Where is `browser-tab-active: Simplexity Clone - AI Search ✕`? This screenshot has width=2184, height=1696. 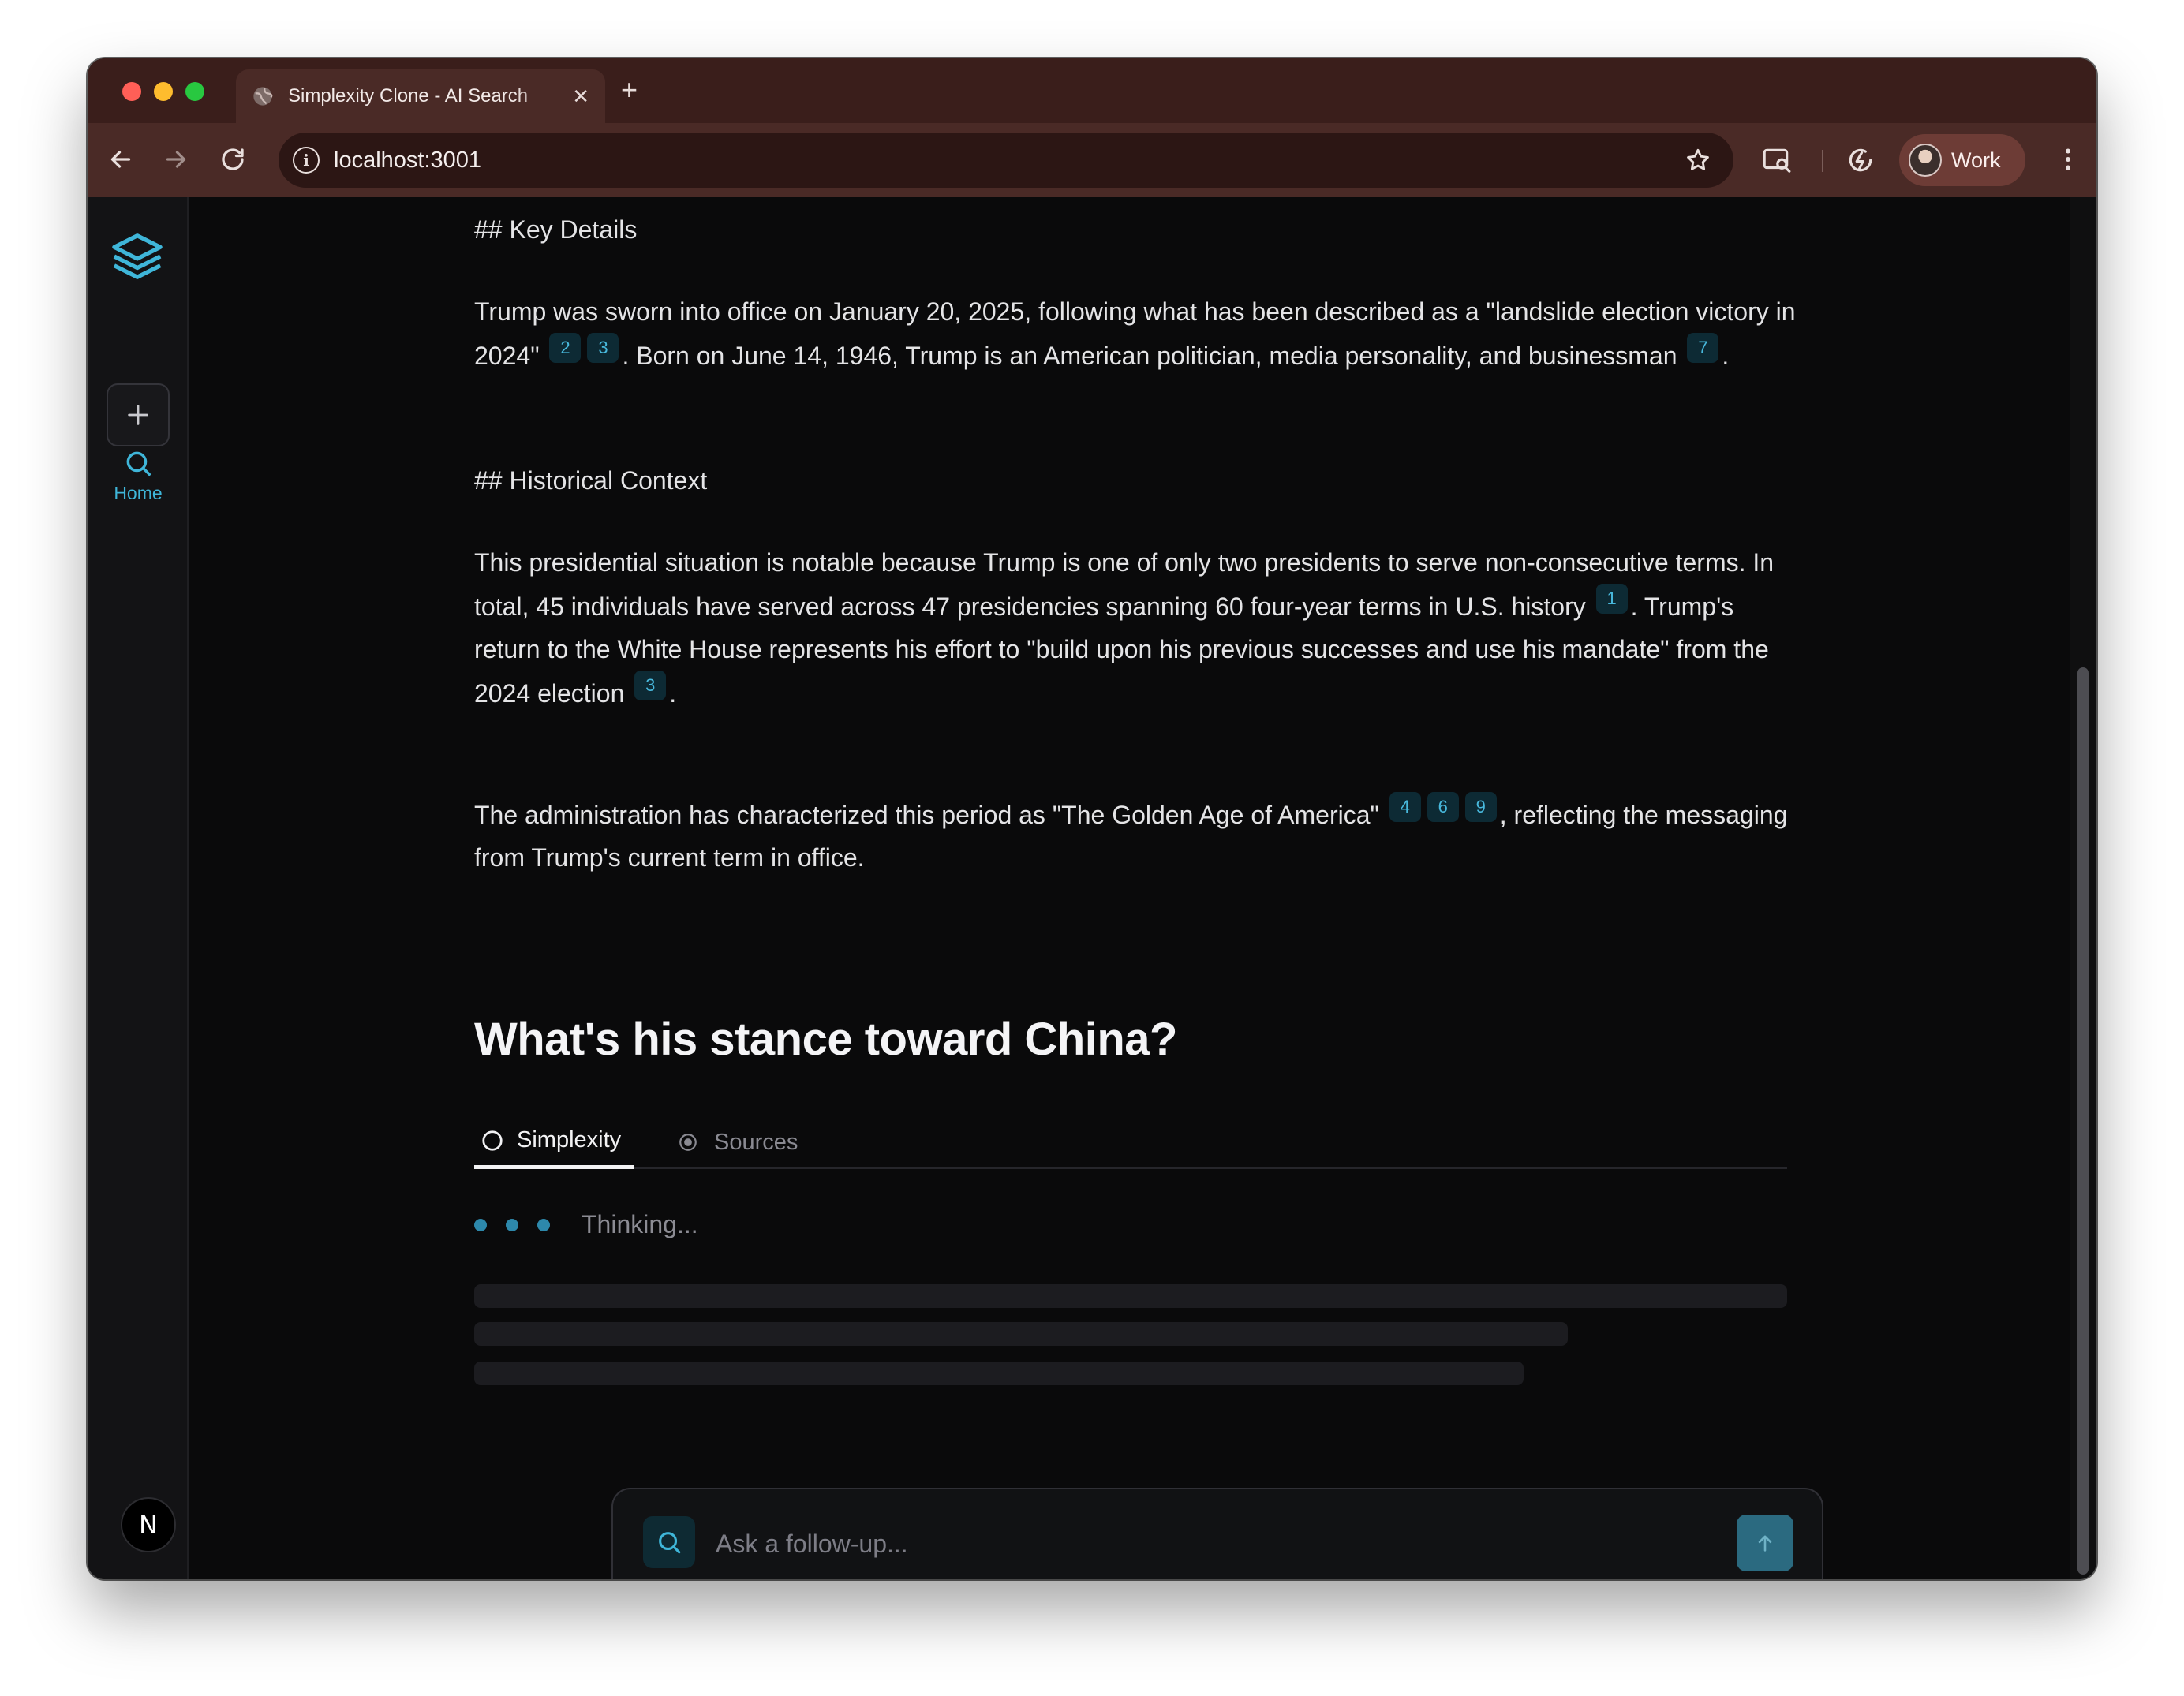 browser-tab-active: Simplexity Clone - AI Search ✕ is located at coordinates (420, 96).